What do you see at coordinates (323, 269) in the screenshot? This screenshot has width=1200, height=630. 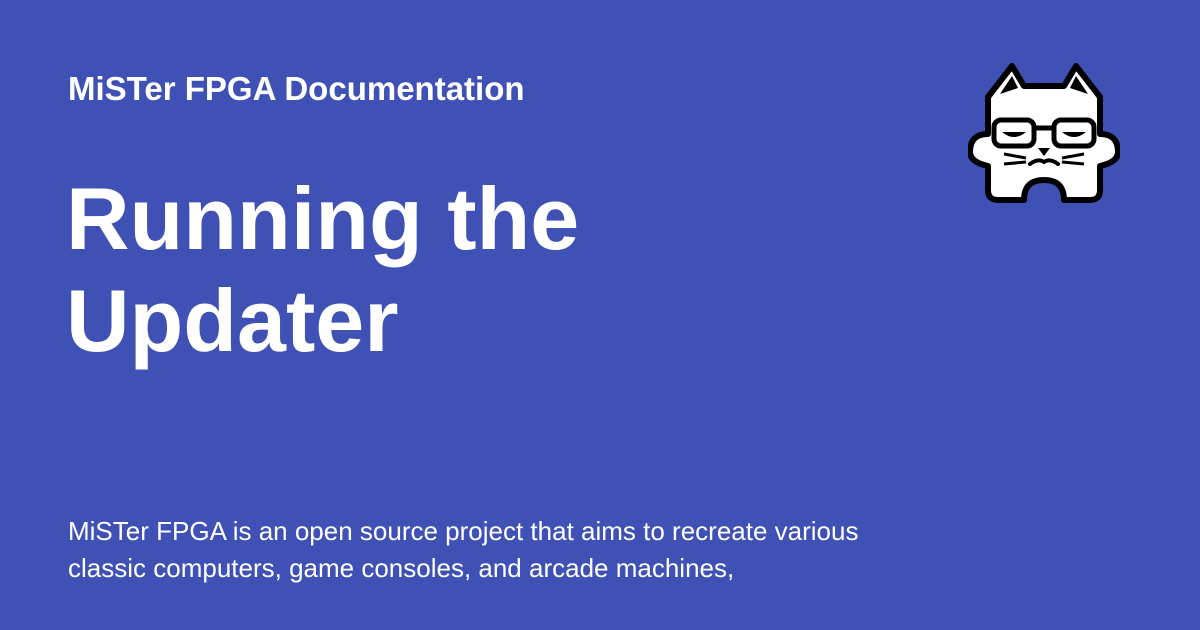 I see `page-title: Running the Updater` at bounding box center [323, 269].